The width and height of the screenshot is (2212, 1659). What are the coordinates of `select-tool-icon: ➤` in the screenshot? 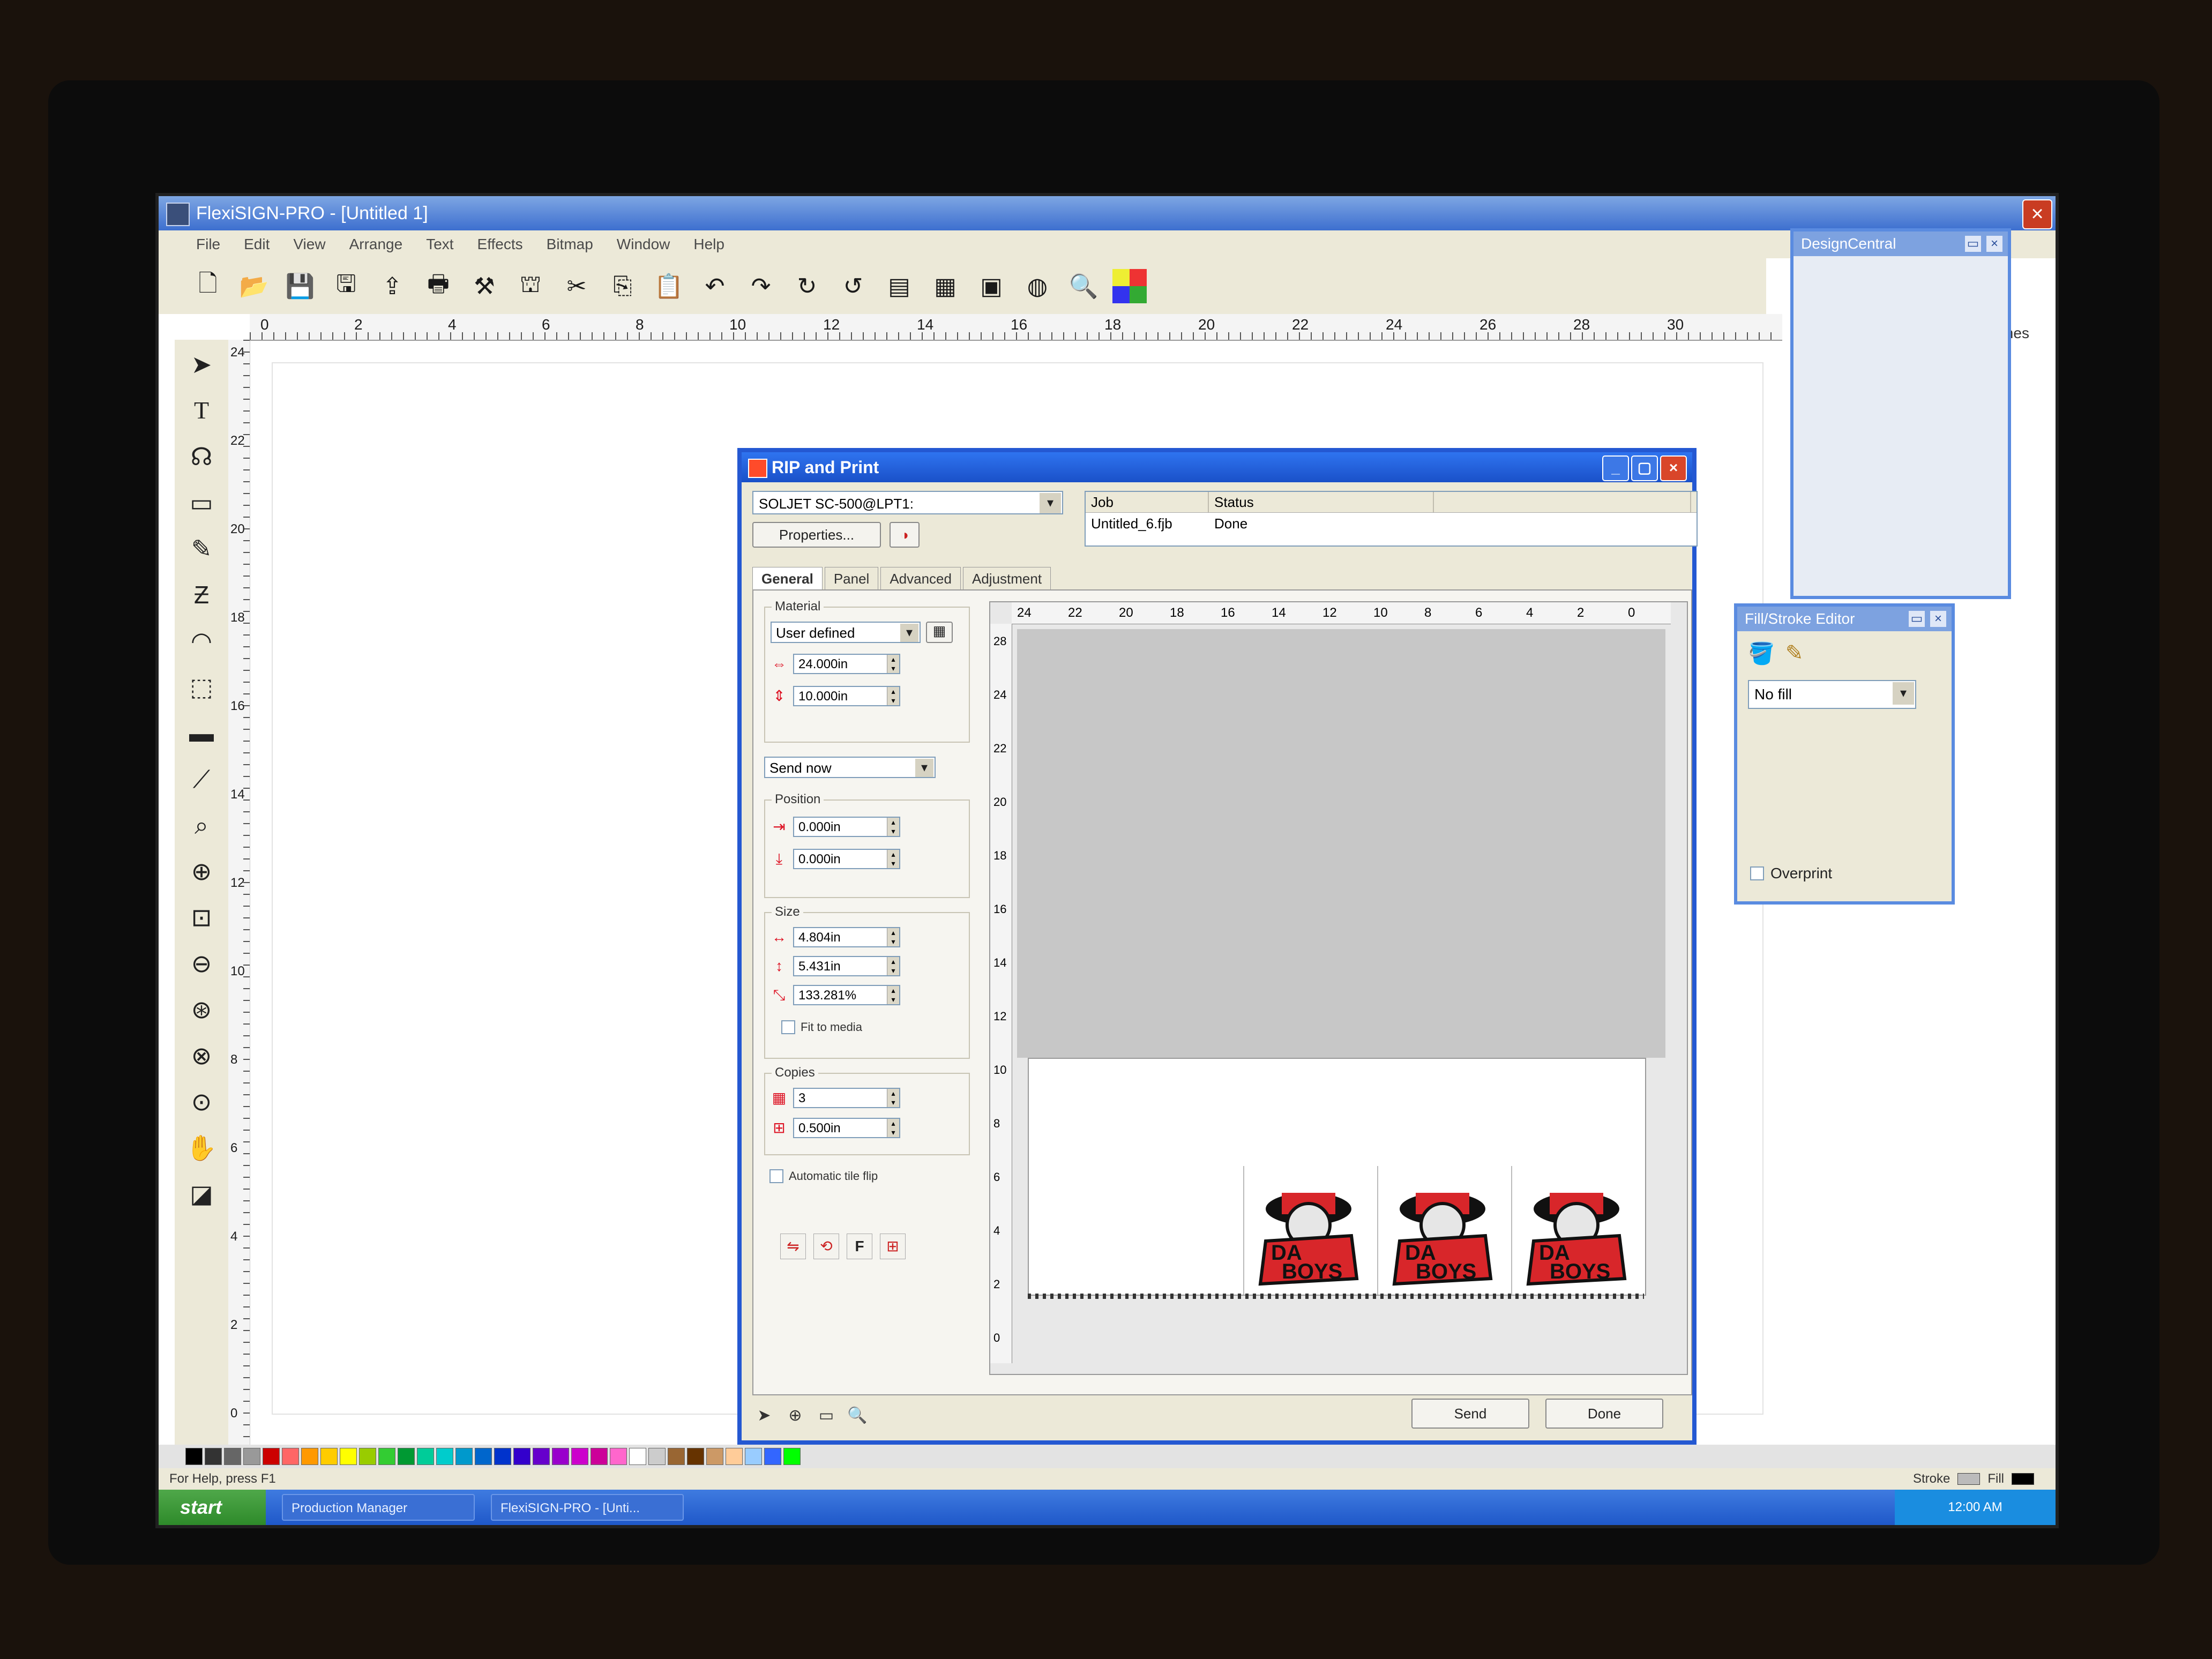 It's located at (201, 364).